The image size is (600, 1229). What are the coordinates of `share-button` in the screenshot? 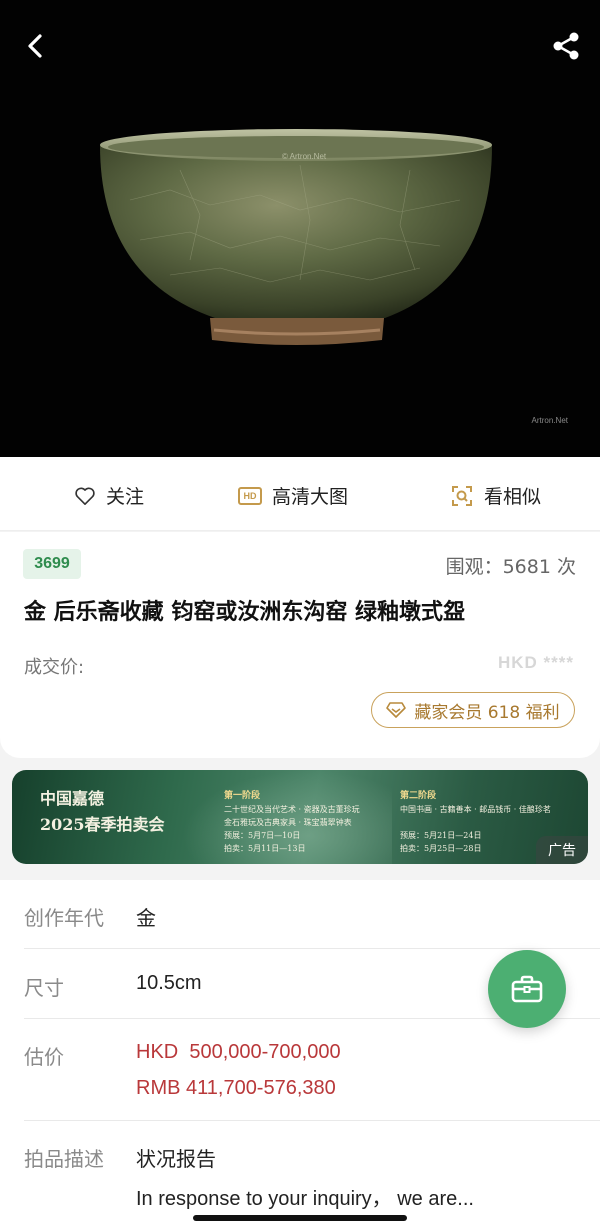 It's located at (566, 46).